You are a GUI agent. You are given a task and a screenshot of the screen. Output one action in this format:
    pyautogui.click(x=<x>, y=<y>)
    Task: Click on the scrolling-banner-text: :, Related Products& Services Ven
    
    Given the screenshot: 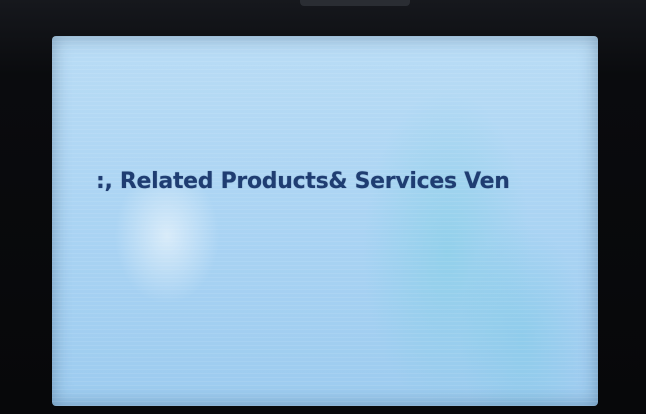 What is the action you would take?
    pyautogui.click(x=303, y=181)
    